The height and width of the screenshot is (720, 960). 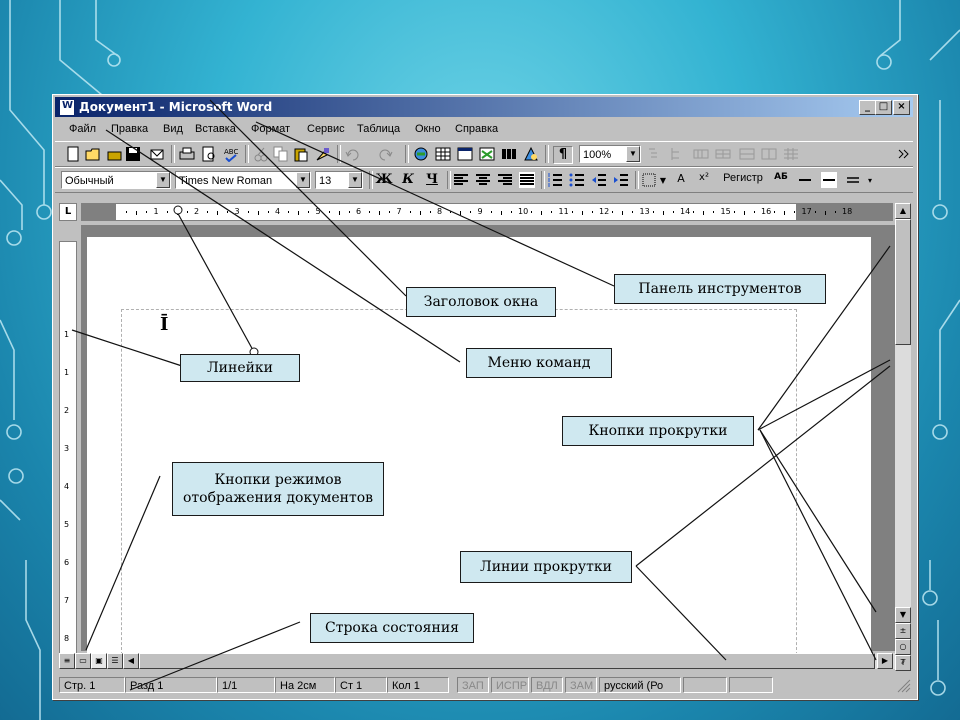 What do you see at coordinates (240, 368) in the screenshot?
I see `callout-rulers: Линейки` at bounding box center [240, 368].